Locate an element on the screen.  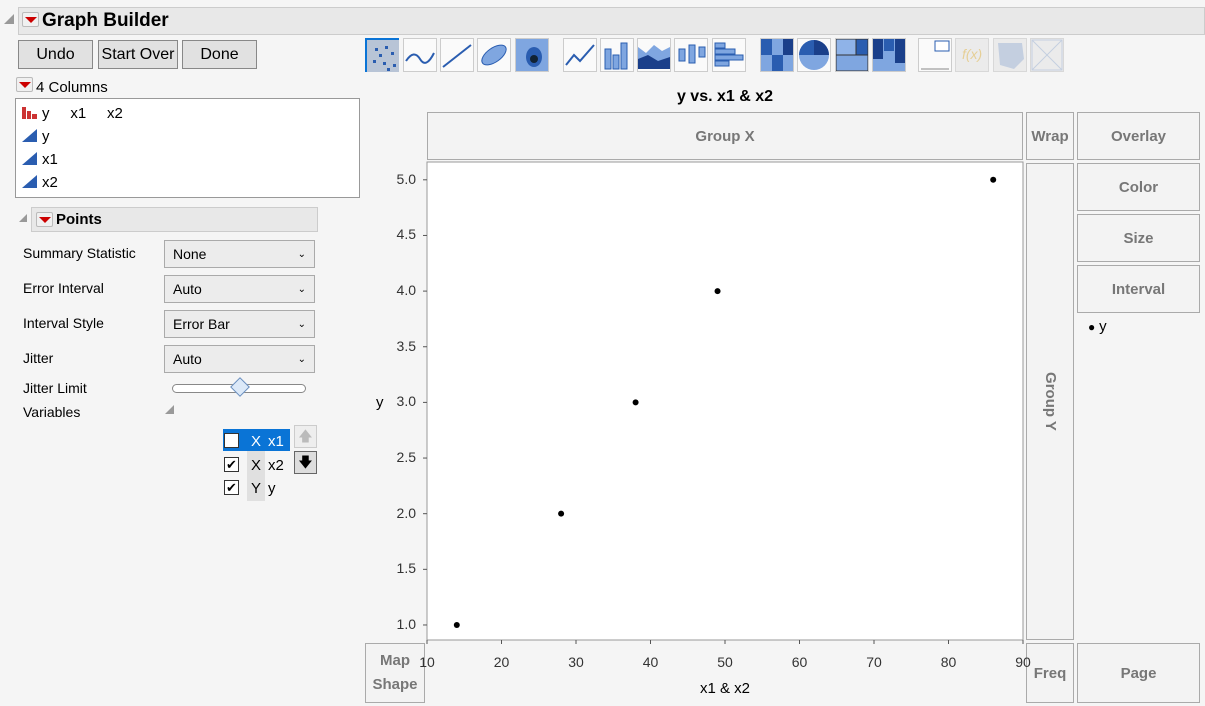
x-tick-label: 60 is located at coordinates (799, 662).